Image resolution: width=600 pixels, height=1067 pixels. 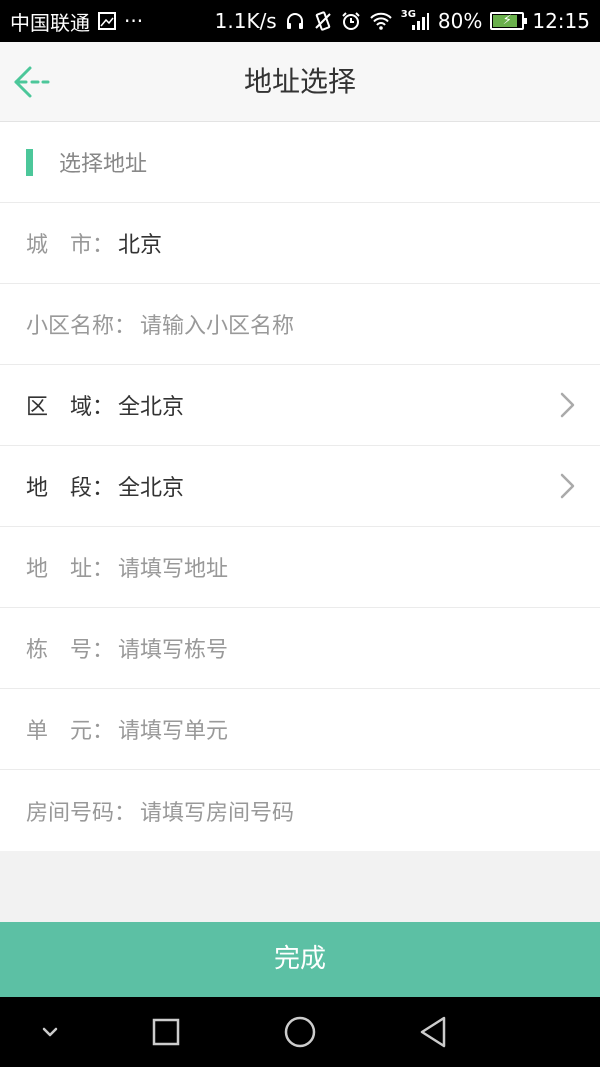 What do you see at coordinates (107, 21) in the screenshot?
I see `image-notification-icon` at bounding box center [107, 21].